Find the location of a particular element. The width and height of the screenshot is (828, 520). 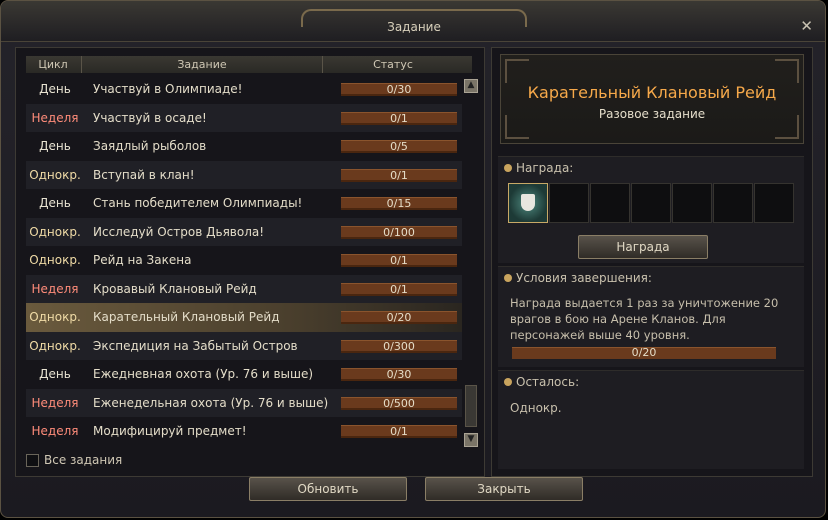

reward-slots is located at coordinates (651, 203).